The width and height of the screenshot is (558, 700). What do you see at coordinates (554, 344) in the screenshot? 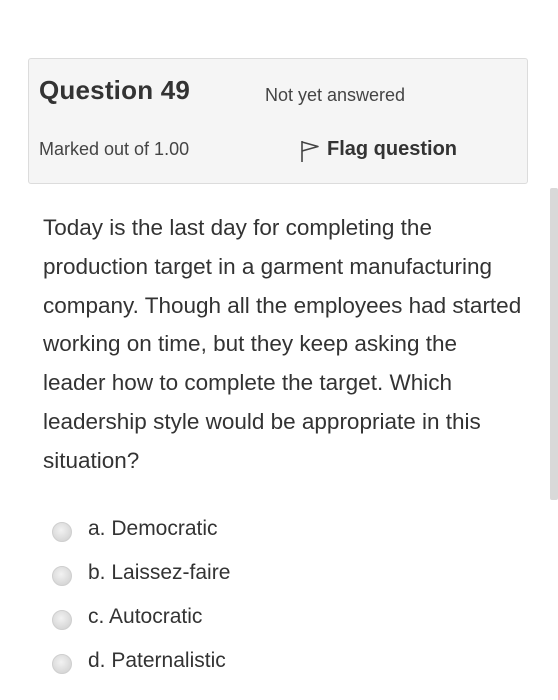
I see `scrollbar` at bounding box center [554, 344].